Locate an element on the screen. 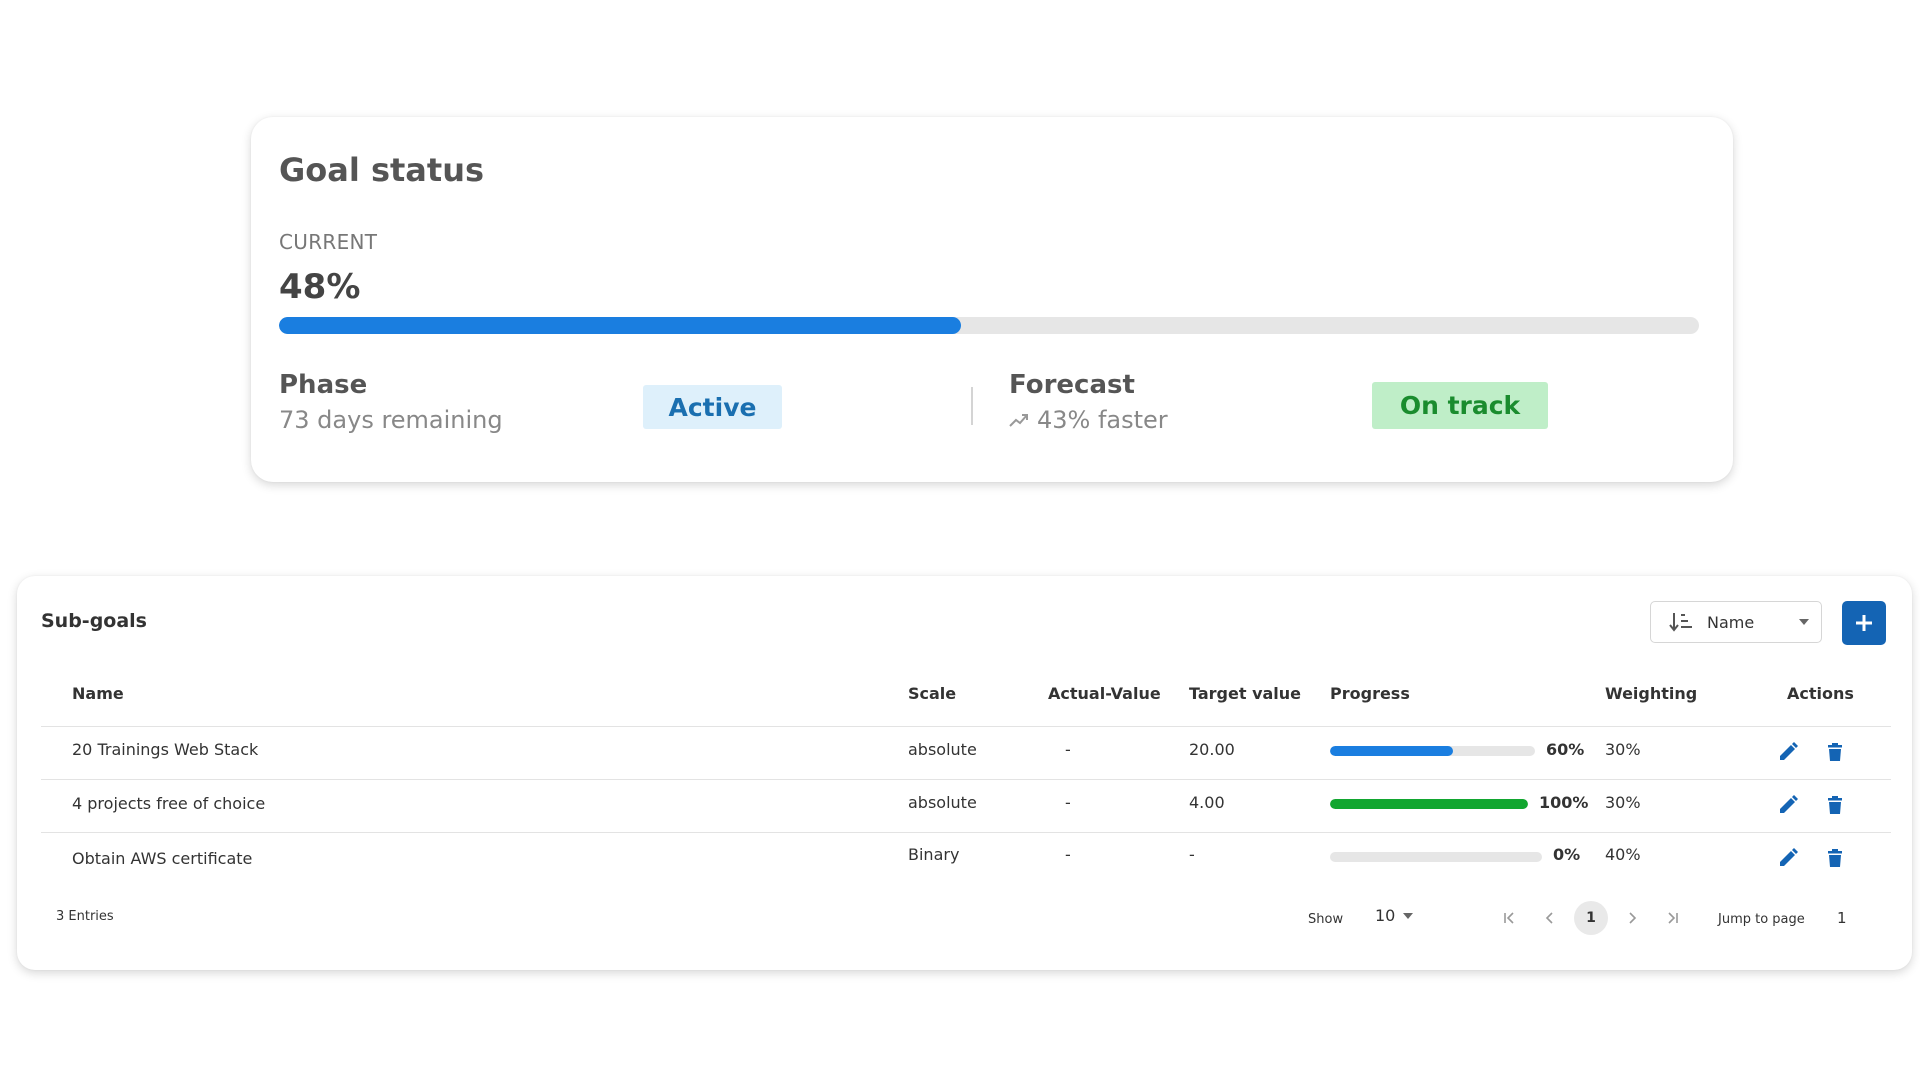 This screenshot has width=1920, height=1080. forecast-status-badge: On track is located at coordinates (1460, 405).